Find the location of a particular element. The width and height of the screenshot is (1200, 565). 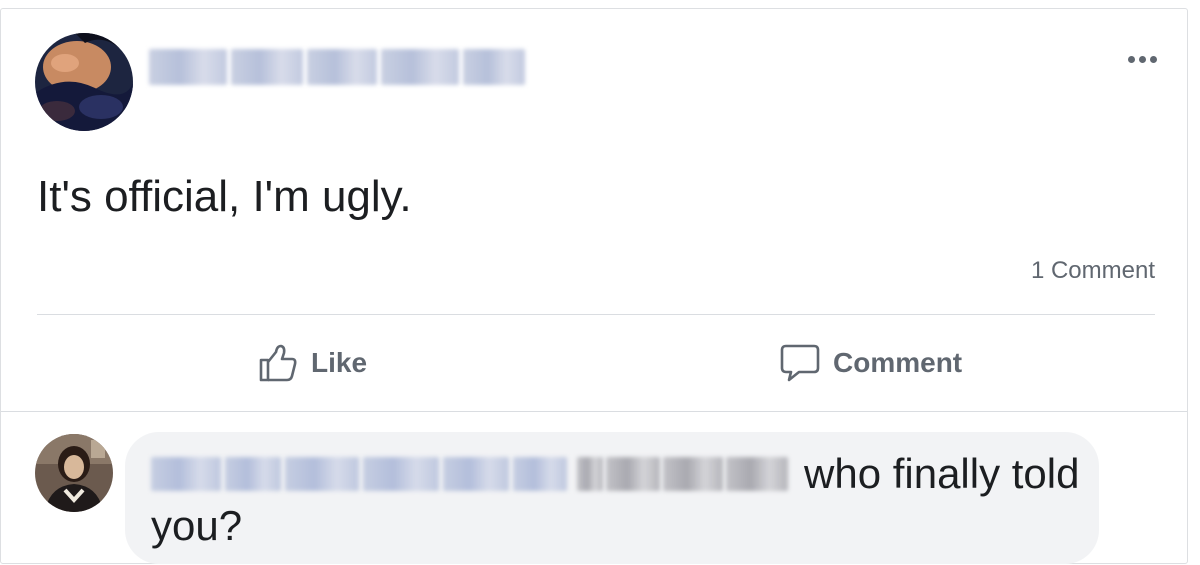

commenter-avatar-image is located at coordinates (74, 473).